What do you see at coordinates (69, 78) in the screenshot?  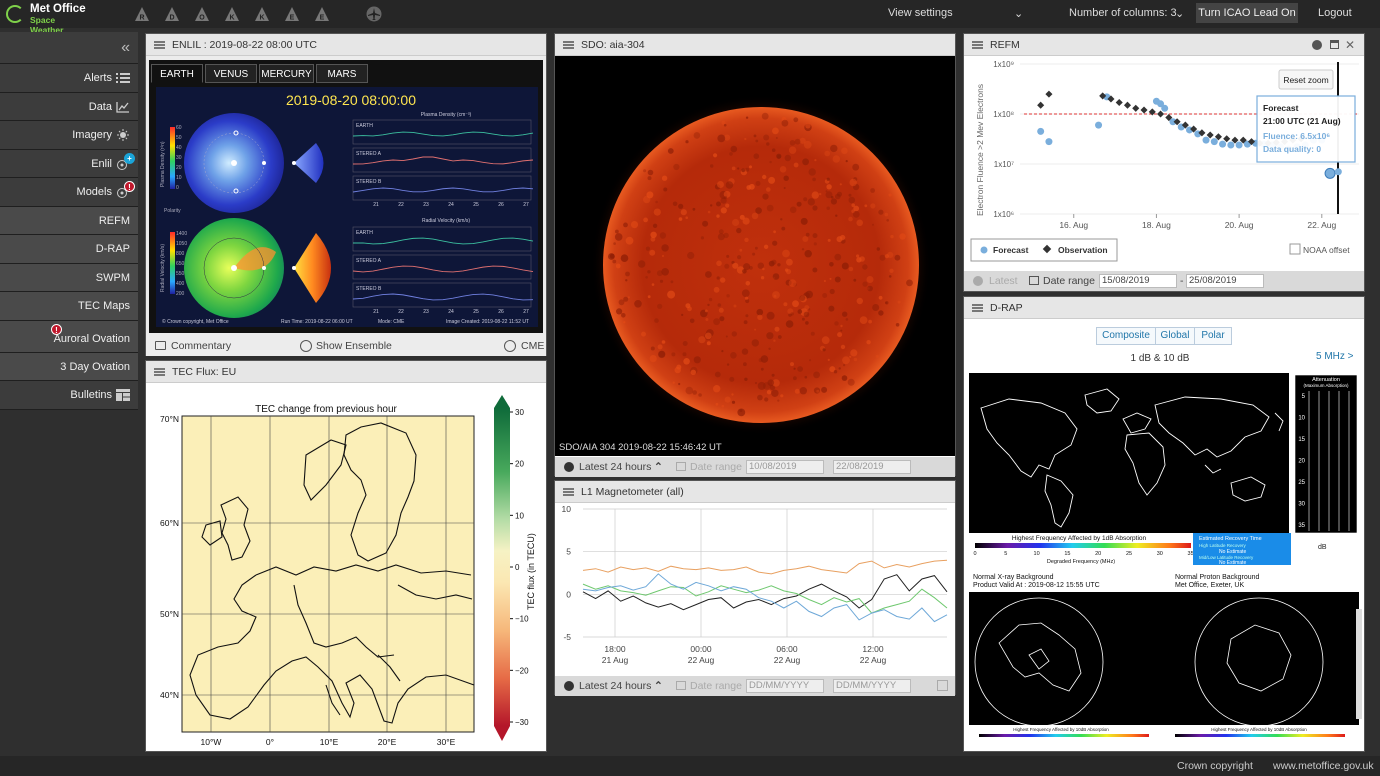 I see `sidebar-item-alerts: Alerts` at bounding box center [69, 78].